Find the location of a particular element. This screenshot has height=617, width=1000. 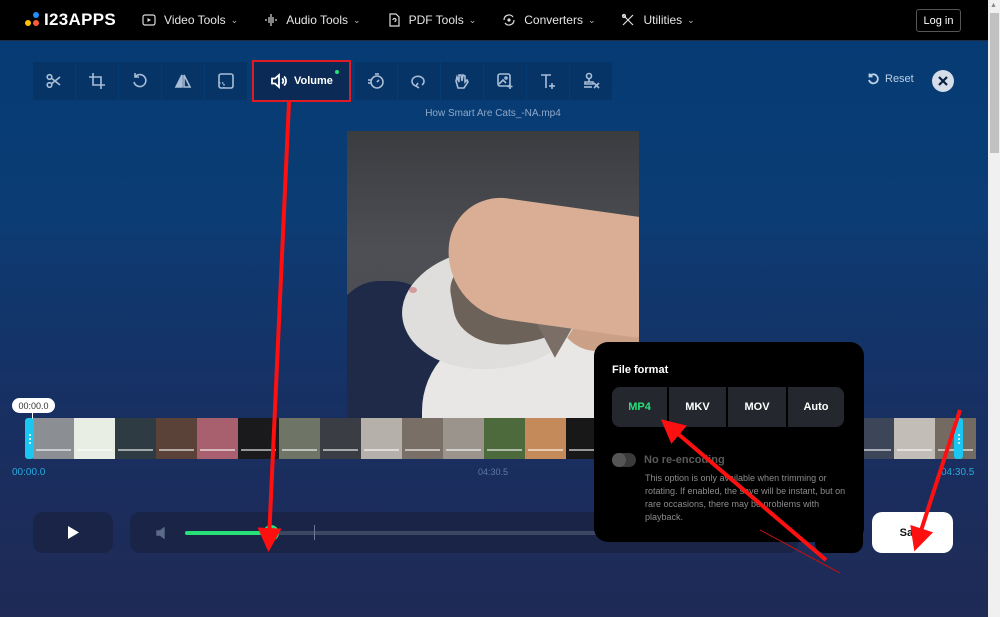

format-option-mov: MOV is located at coordinates (757, 407).